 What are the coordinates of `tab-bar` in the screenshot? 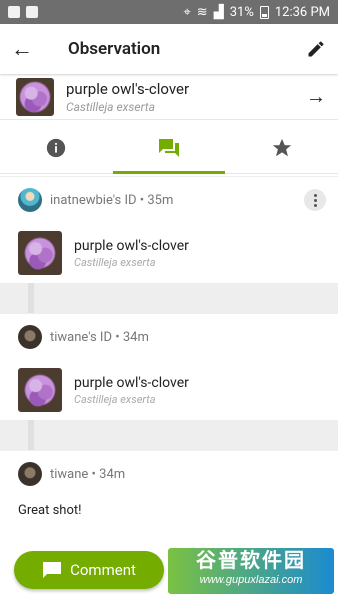 It's located at (169, 148).